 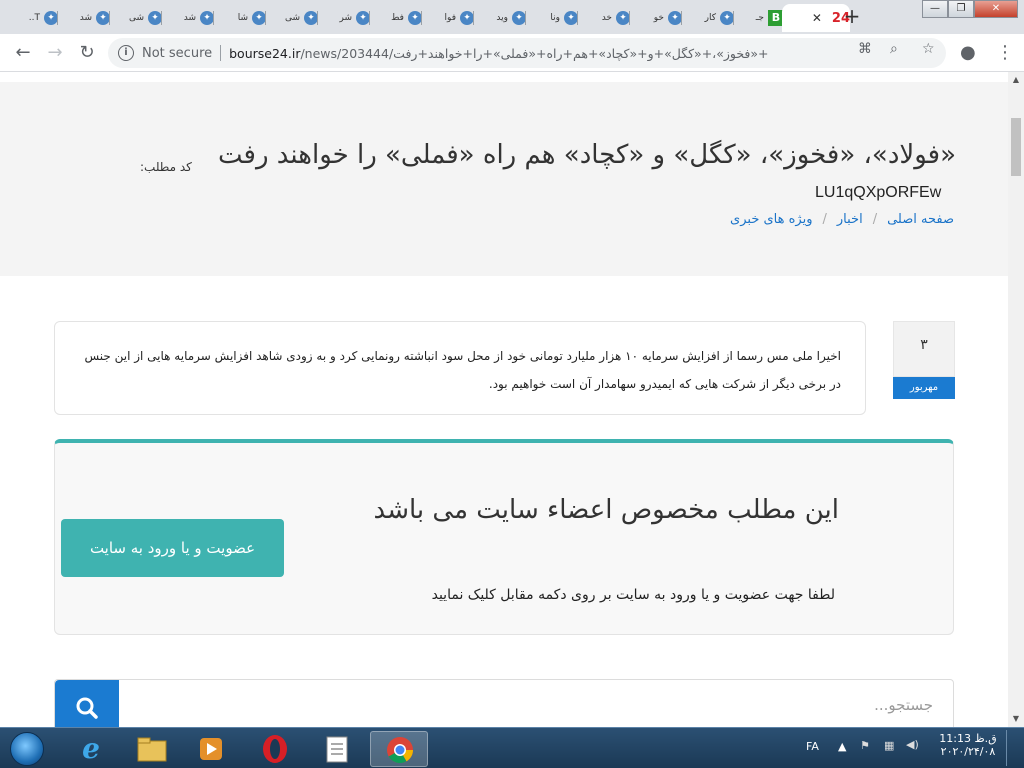 I want to click on close-window-button: ✕, so click(x=996, y=9).